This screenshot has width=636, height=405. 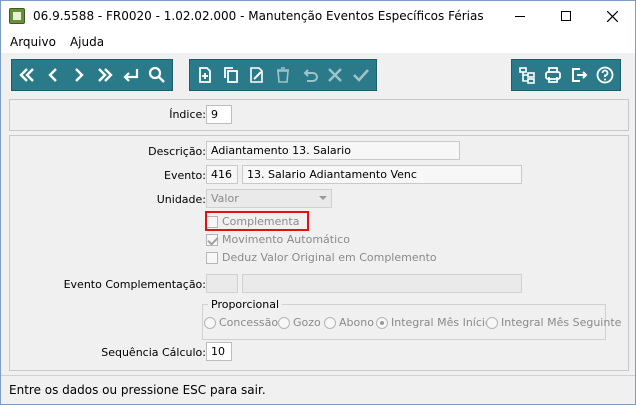 I want to click on return-button, so click(x=131, y=75).